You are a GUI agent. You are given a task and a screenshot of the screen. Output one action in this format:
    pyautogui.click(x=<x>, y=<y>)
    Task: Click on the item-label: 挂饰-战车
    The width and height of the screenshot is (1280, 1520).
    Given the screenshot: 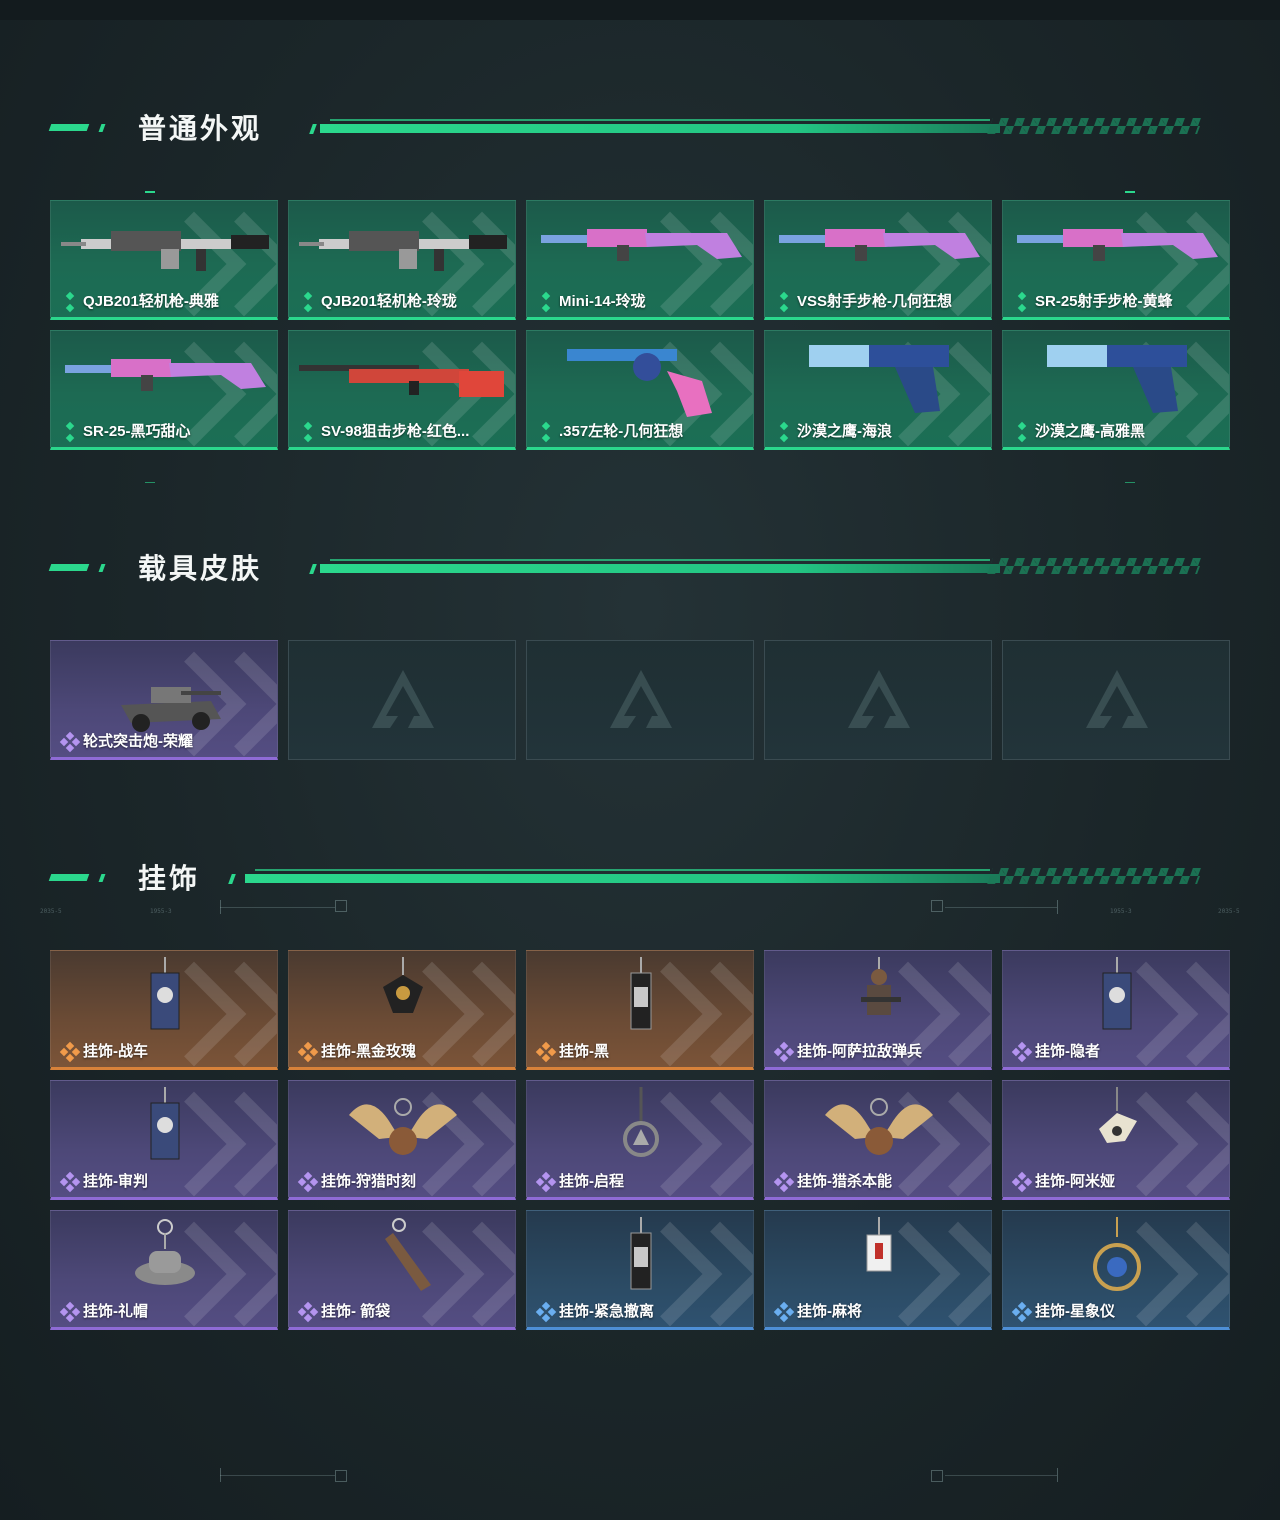 What is the action you would take?
    pyautogui.click(x=115, y=1051)
    